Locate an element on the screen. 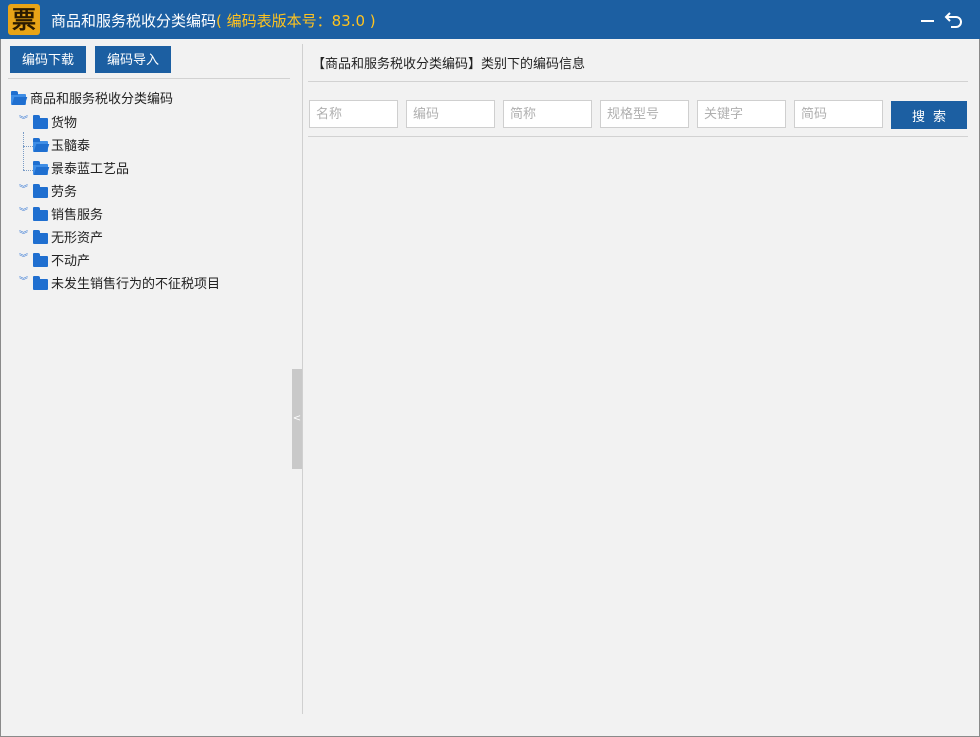 This screenshot has height=737, width=980. abbr-code-search-input is located at coordinates (838, 114).